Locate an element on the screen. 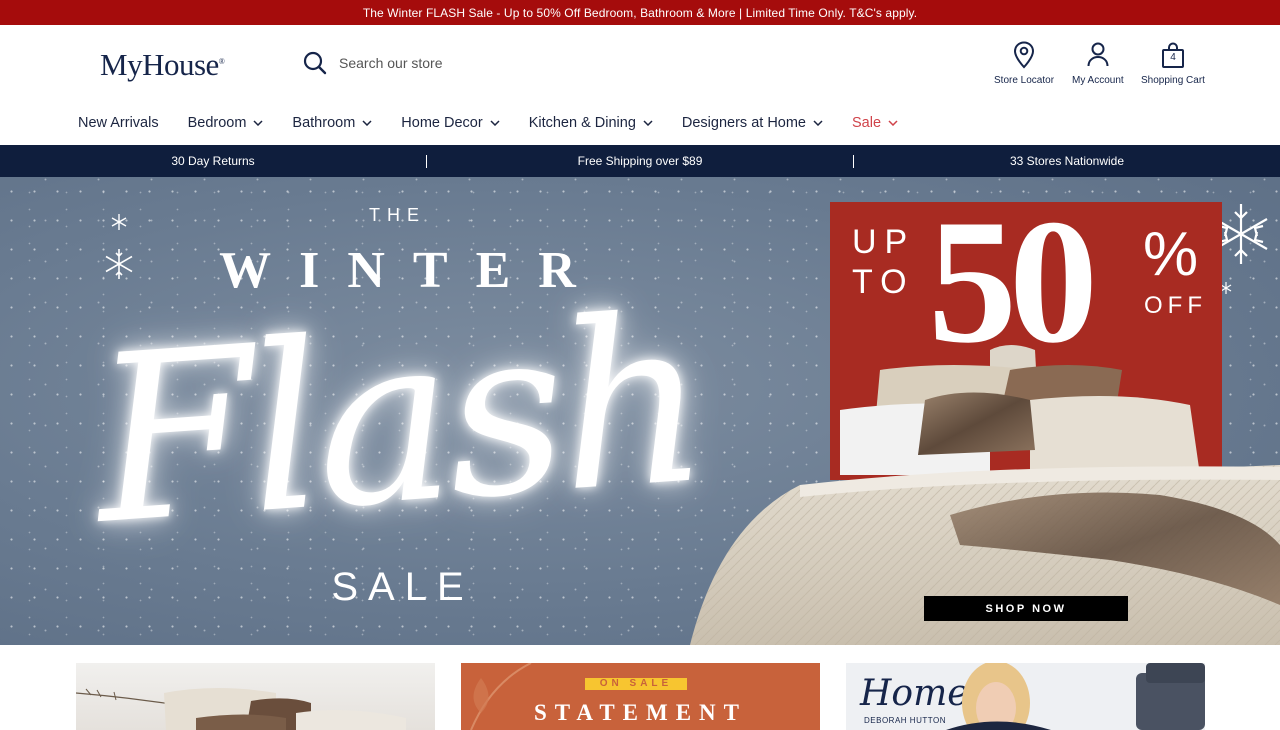  nav-item-home-decor: Home Decor is located at coordinates (450, 122).